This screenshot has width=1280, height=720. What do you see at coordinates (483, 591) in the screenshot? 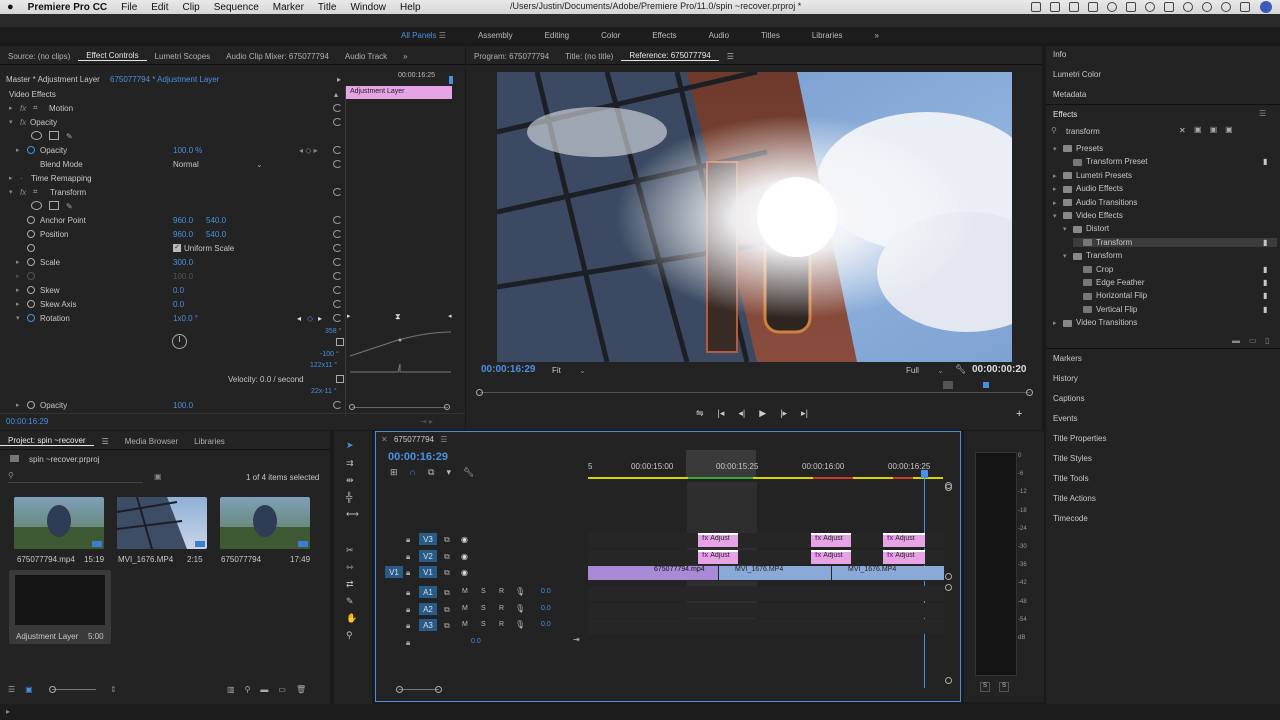
I see `solo-button: S` at bounding box center [483, 591].